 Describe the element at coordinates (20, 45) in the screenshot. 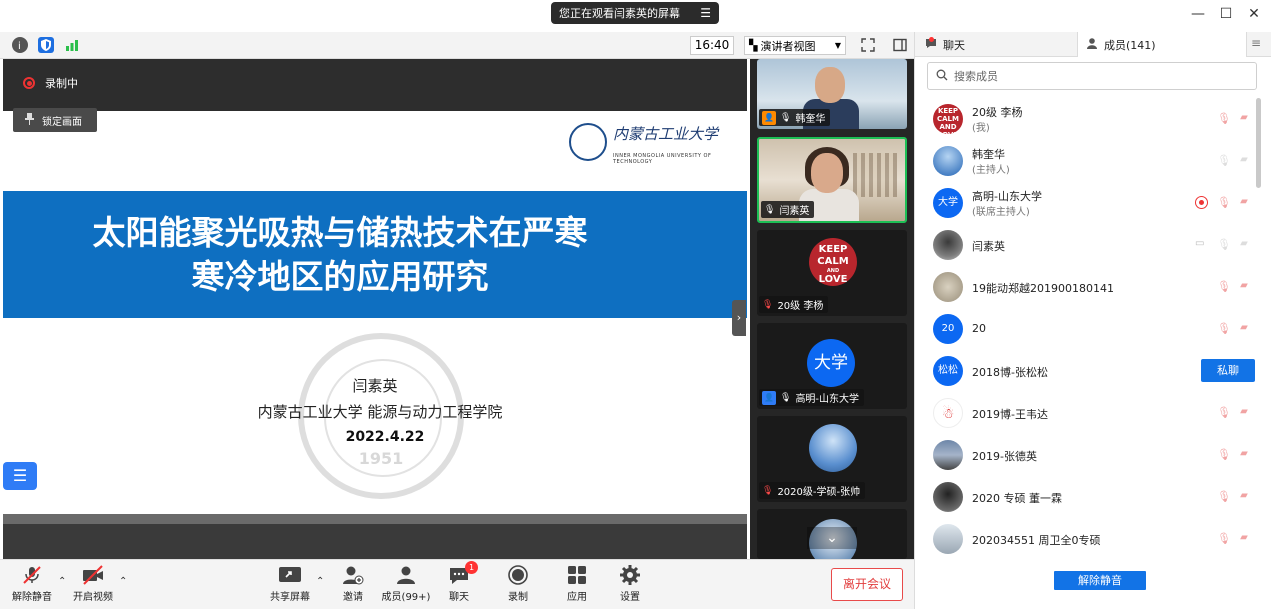

I see `info-icon: i` at that location.